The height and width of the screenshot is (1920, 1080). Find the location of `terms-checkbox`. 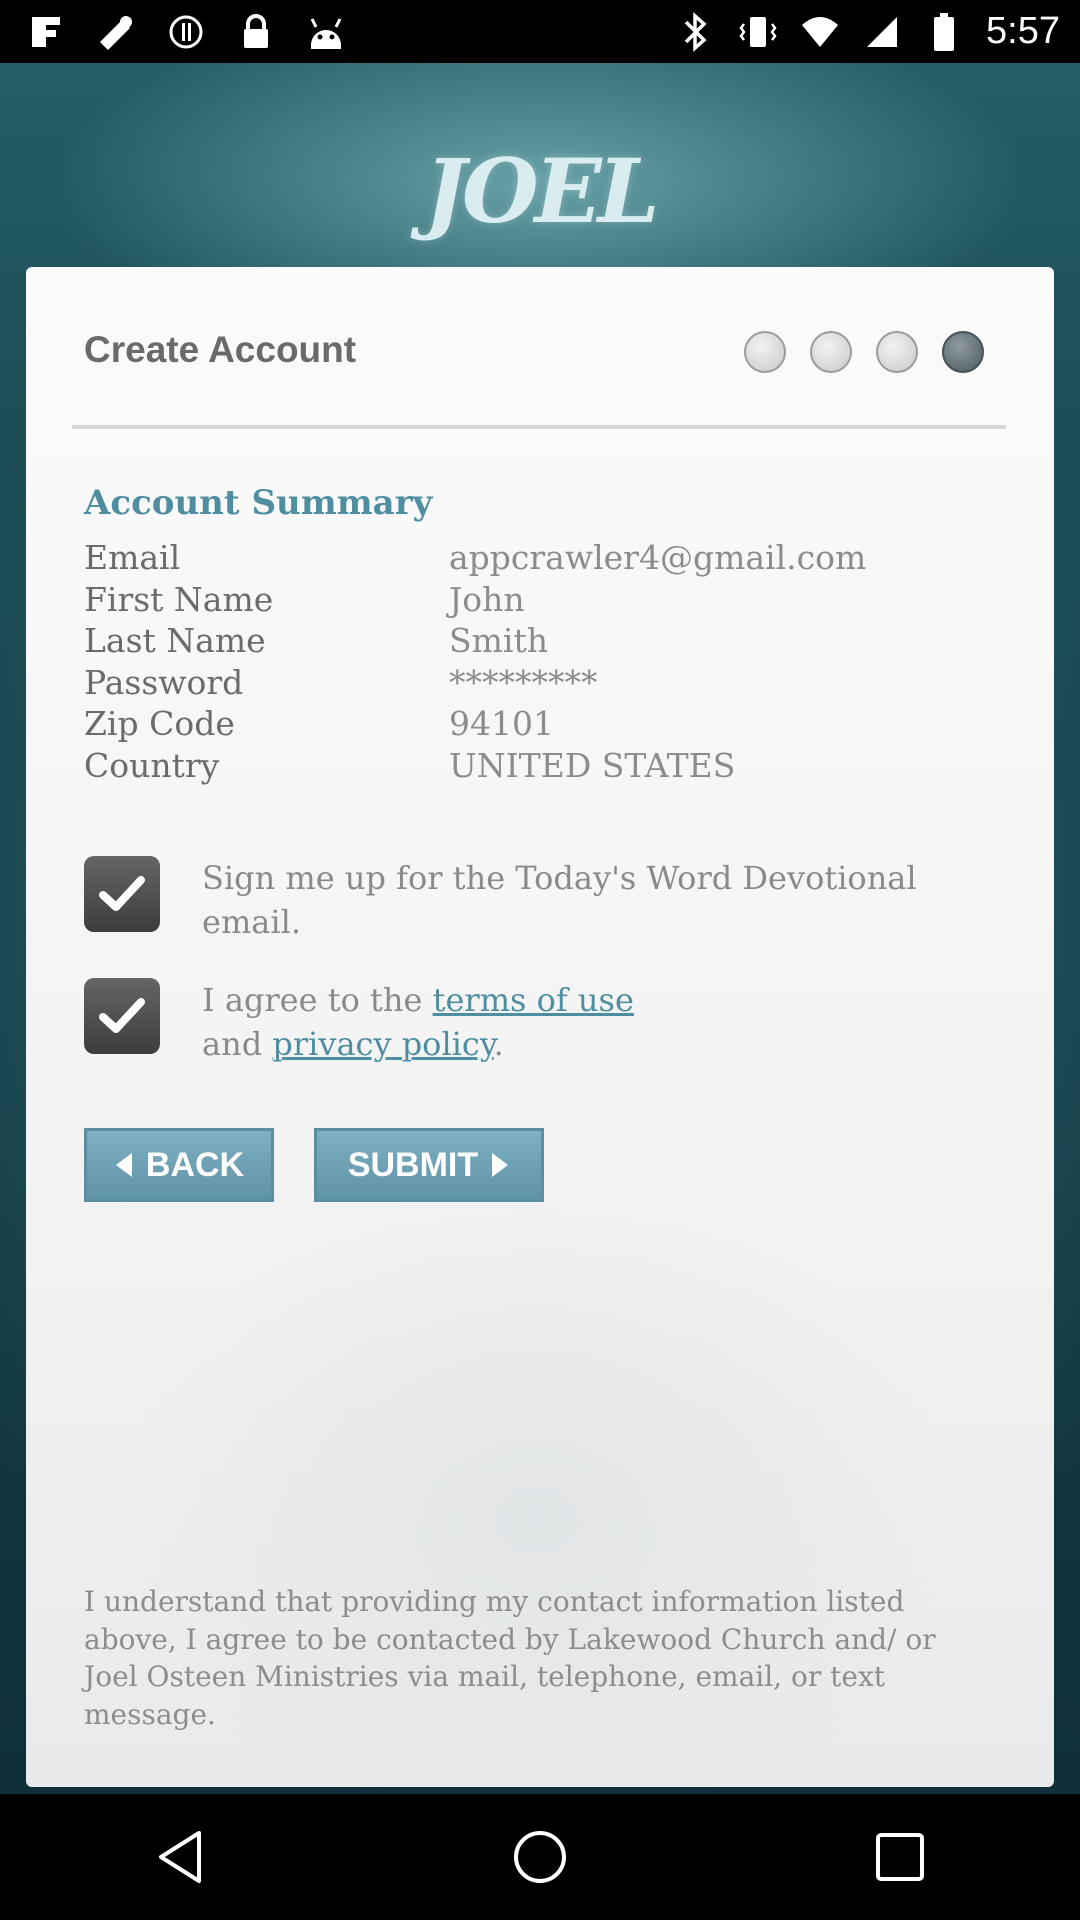

terms-checkbox is located at coordinates (122, 1016).